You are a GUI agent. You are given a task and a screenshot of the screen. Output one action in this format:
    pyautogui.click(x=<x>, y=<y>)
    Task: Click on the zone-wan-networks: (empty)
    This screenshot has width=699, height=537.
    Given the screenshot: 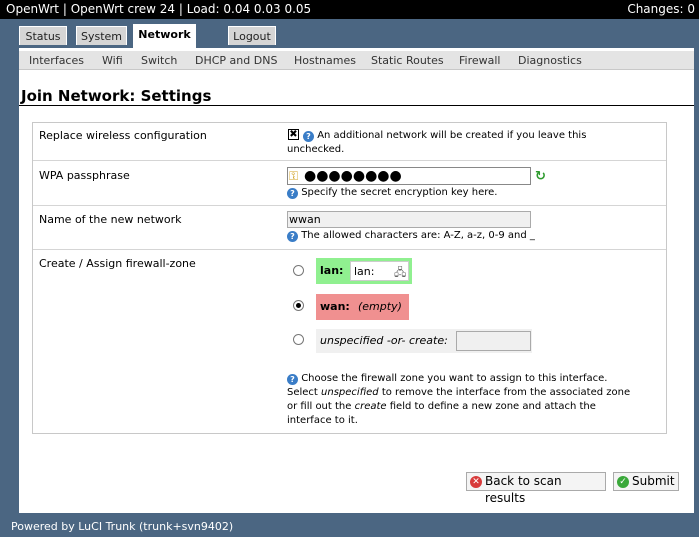 What is the action you would take?
    pyautogui.click(x=380, y=306)
    